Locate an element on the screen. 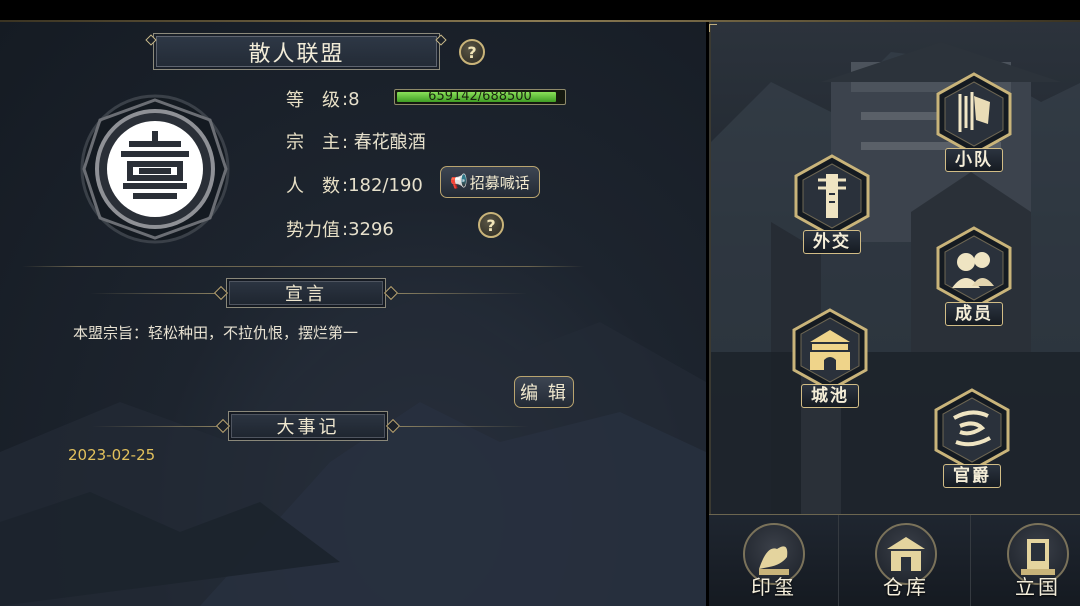 This screenshot has width=1080, height=606. alliance-name: 散人联盟 is located at coordinates (296, 54).